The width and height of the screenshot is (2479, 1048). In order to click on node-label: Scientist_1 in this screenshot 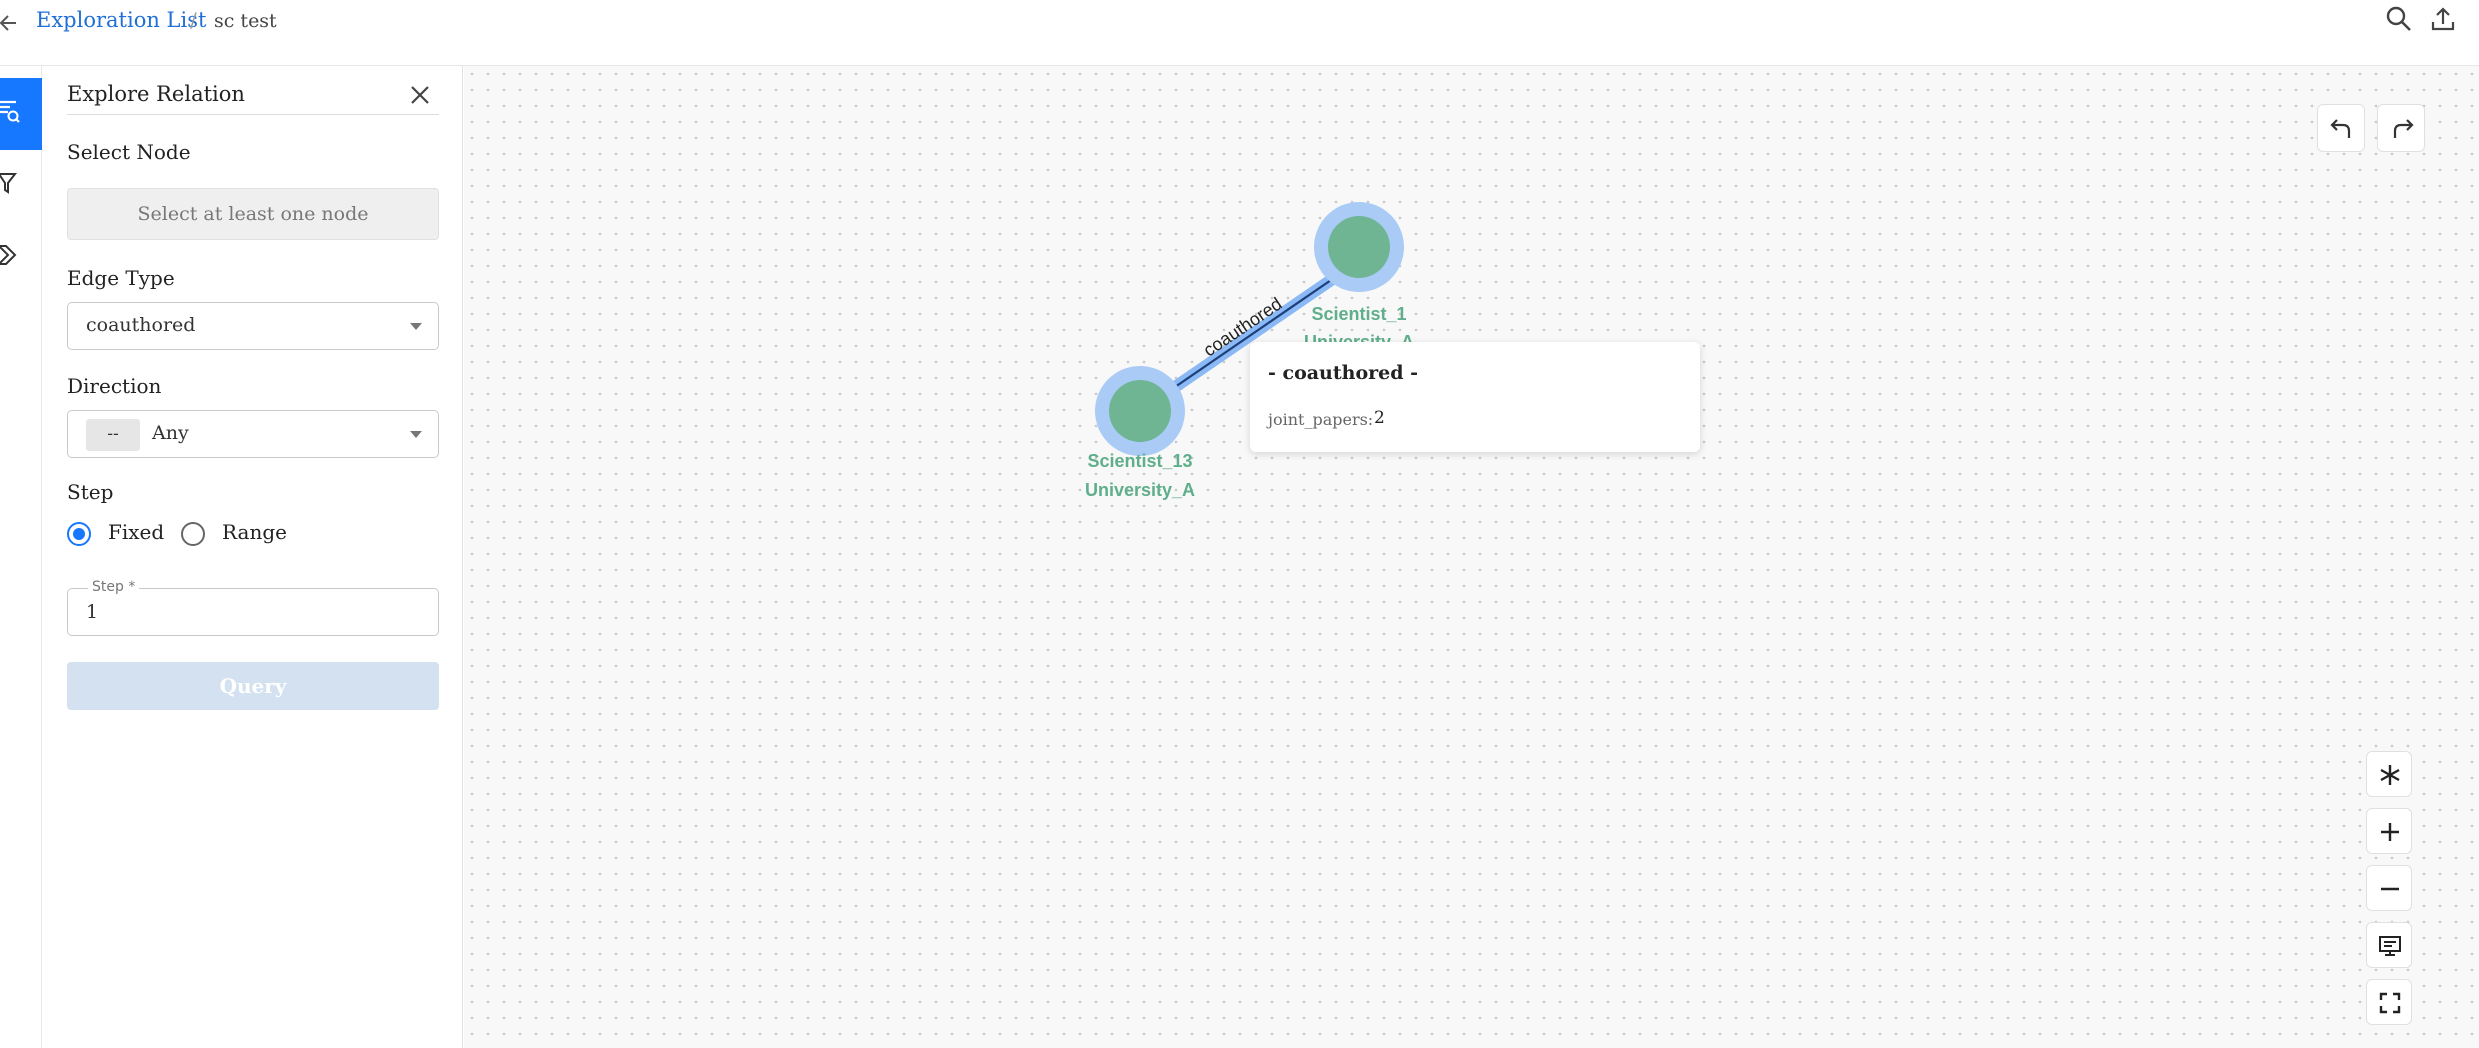, I will do `click(1358, 314)`.